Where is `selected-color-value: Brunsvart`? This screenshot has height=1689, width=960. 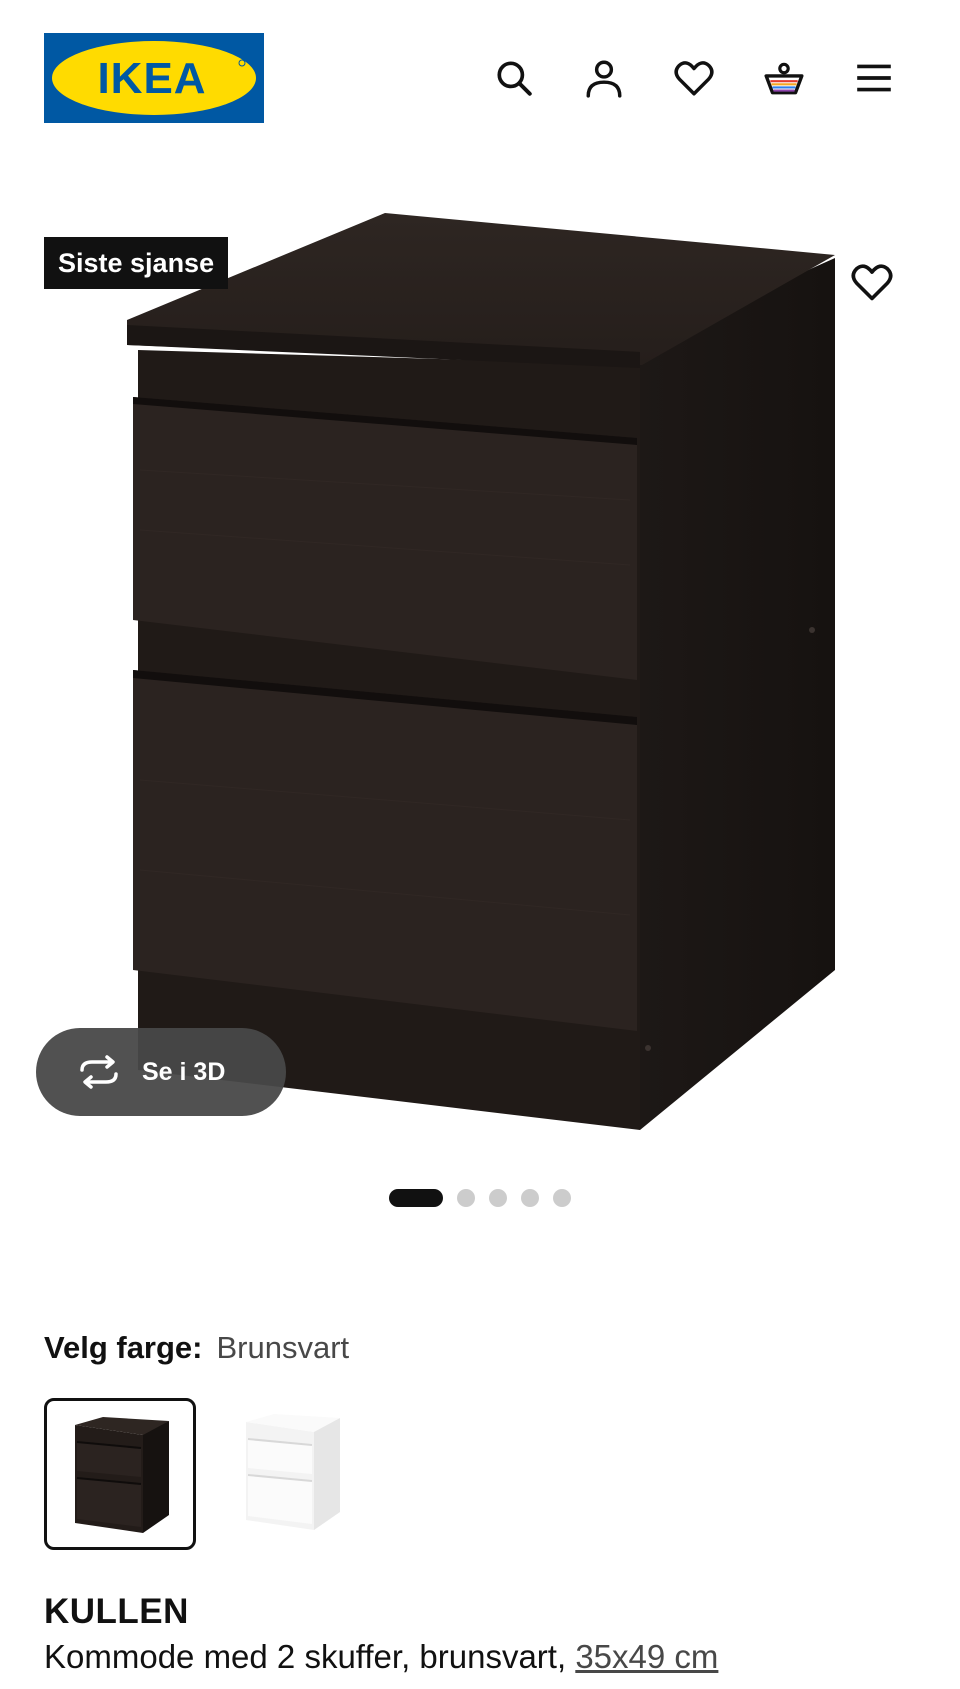
selected-color-value: Brunsvart is located at coordinates (283, 1347).